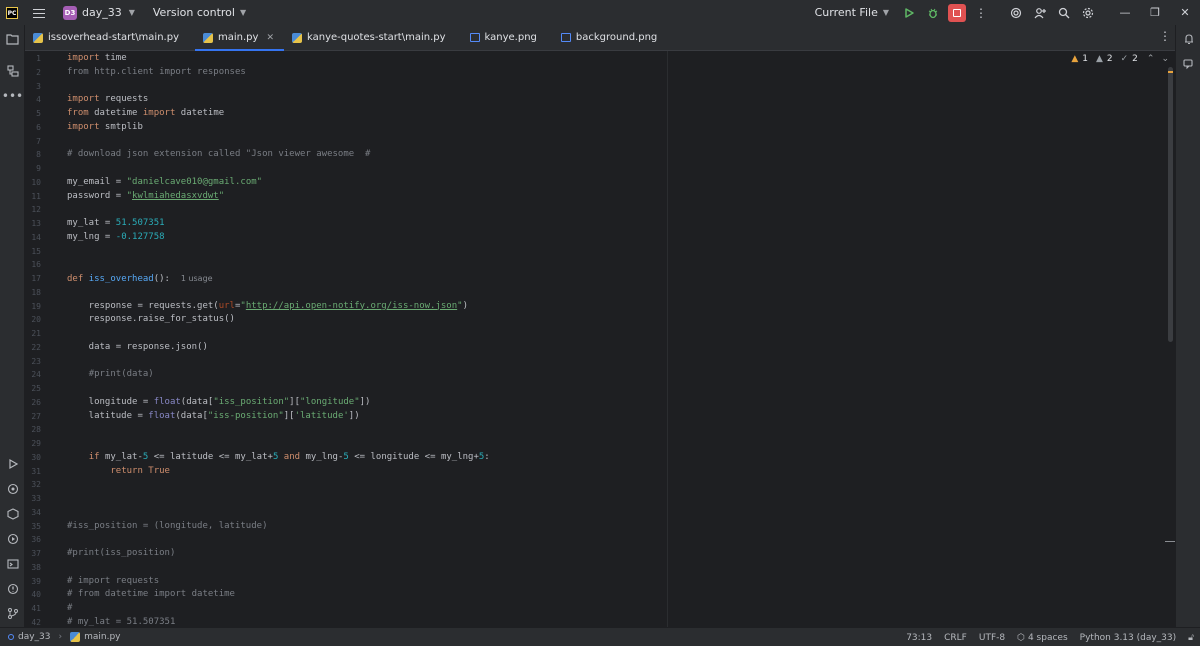 The width and height of the screenshot is (1200, 646). Describe the element at coordinates (145, 114) in the screenshot. I see `code-line: from datetime import datetime` at that location.